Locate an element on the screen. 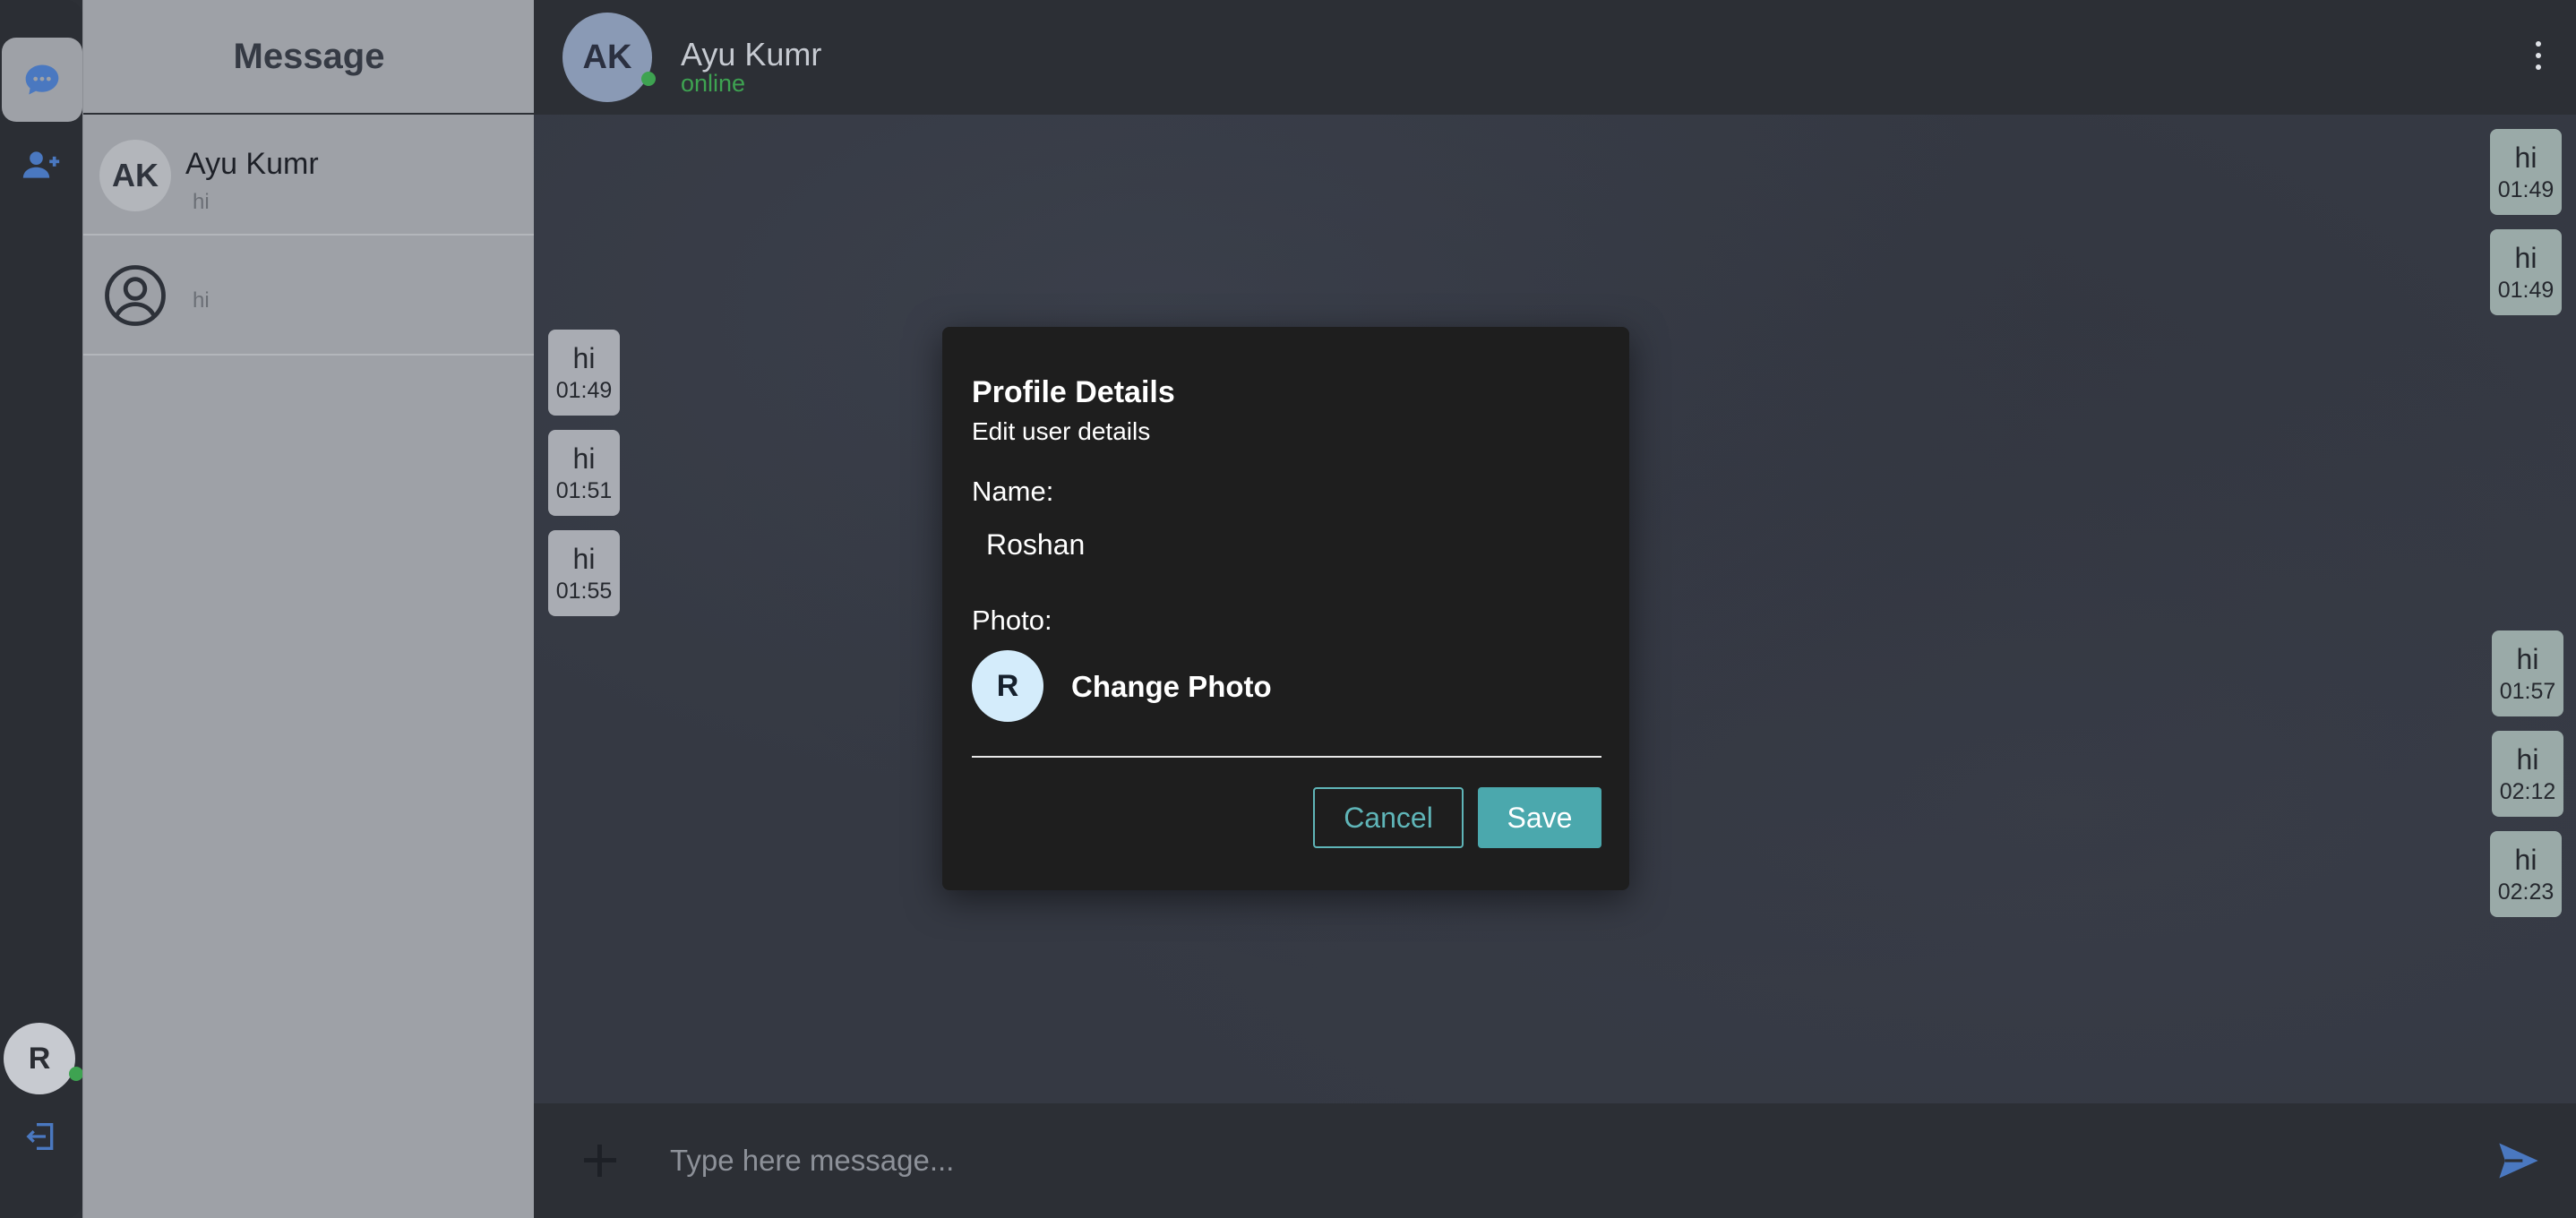 The width and height of the screenshot is (2576, 1218). dialog-title: Profile Details is located at coordinates (1073, 392).